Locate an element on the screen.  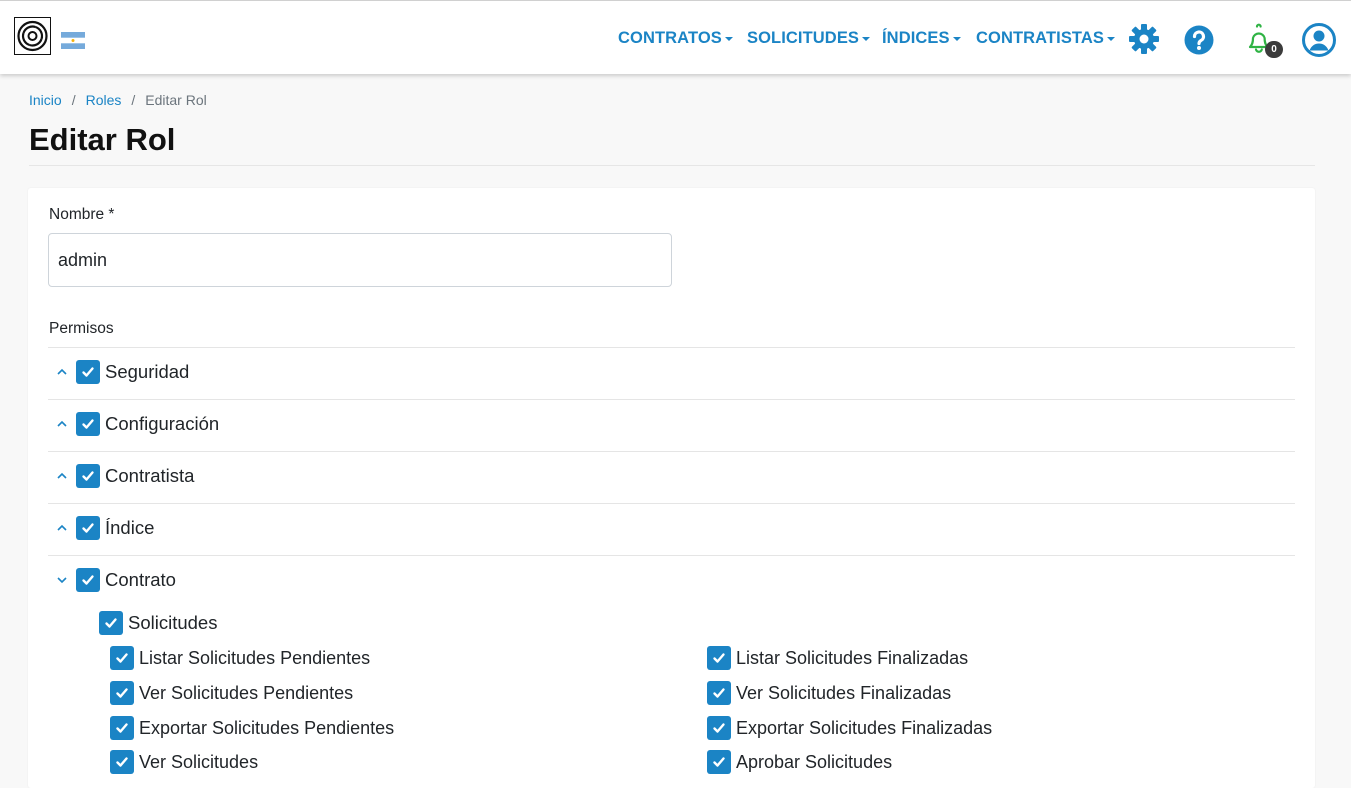
permission-item-label: Ver Solicitudes Finalizadas is located at coordinates (844, 692).